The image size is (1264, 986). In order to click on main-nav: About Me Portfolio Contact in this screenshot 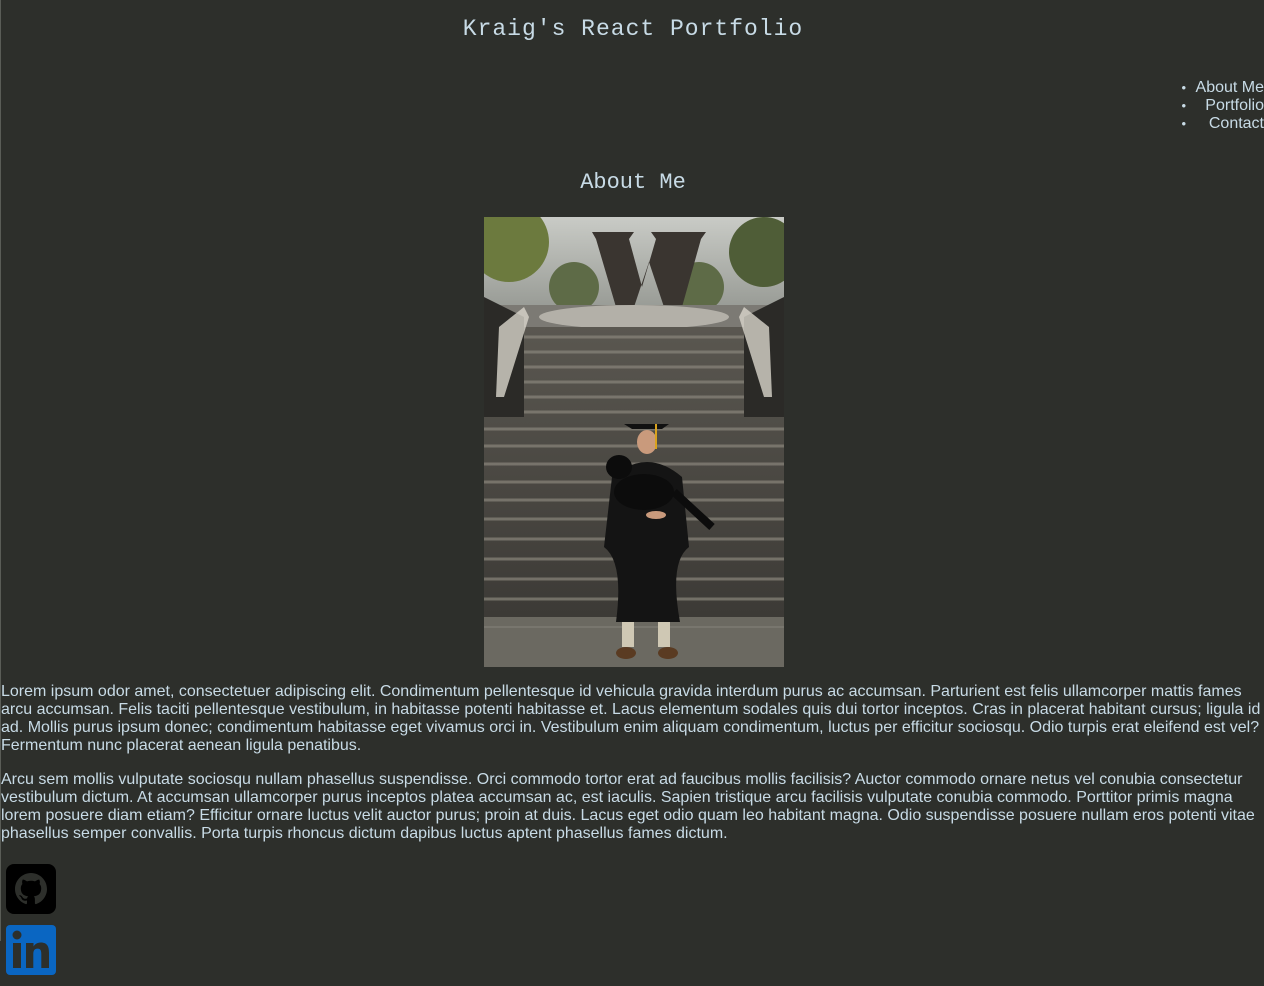, I will do `click(1223, 106)`.